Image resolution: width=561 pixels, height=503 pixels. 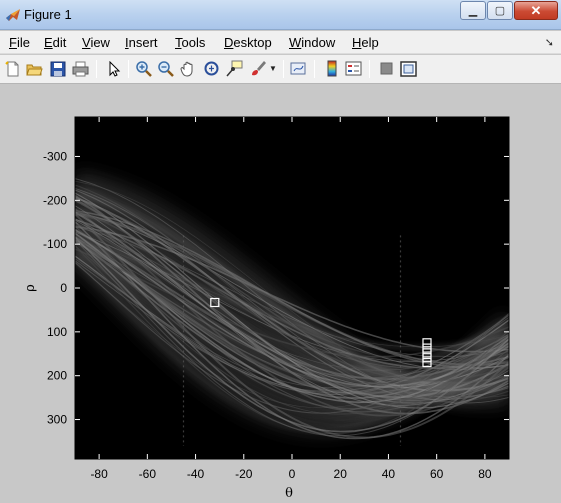 I want to click on brush-icon, so click(x=259, y=68).